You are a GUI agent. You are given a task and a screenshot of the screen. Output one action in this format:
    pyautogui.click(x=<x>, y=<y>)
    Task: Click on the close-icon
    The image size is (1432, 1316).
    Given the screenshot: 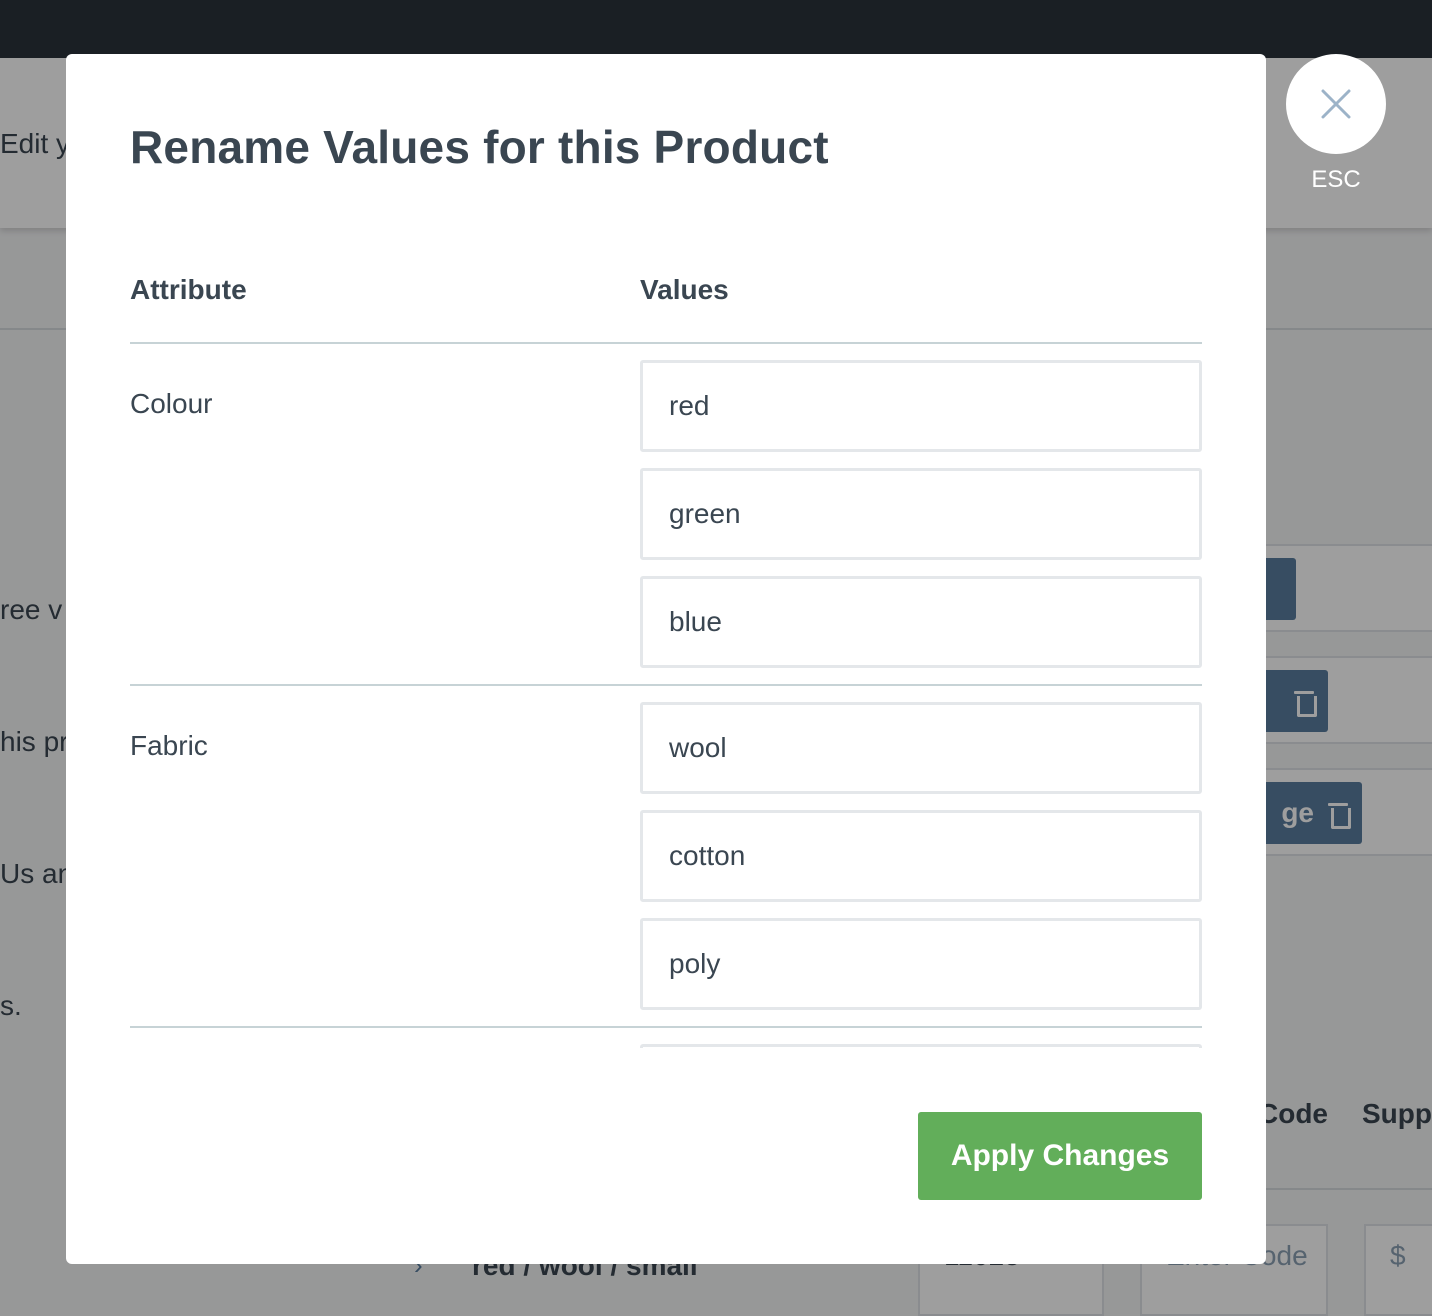 What is the action you would take?
    pyautogui.click(x=1336, y=104)
    